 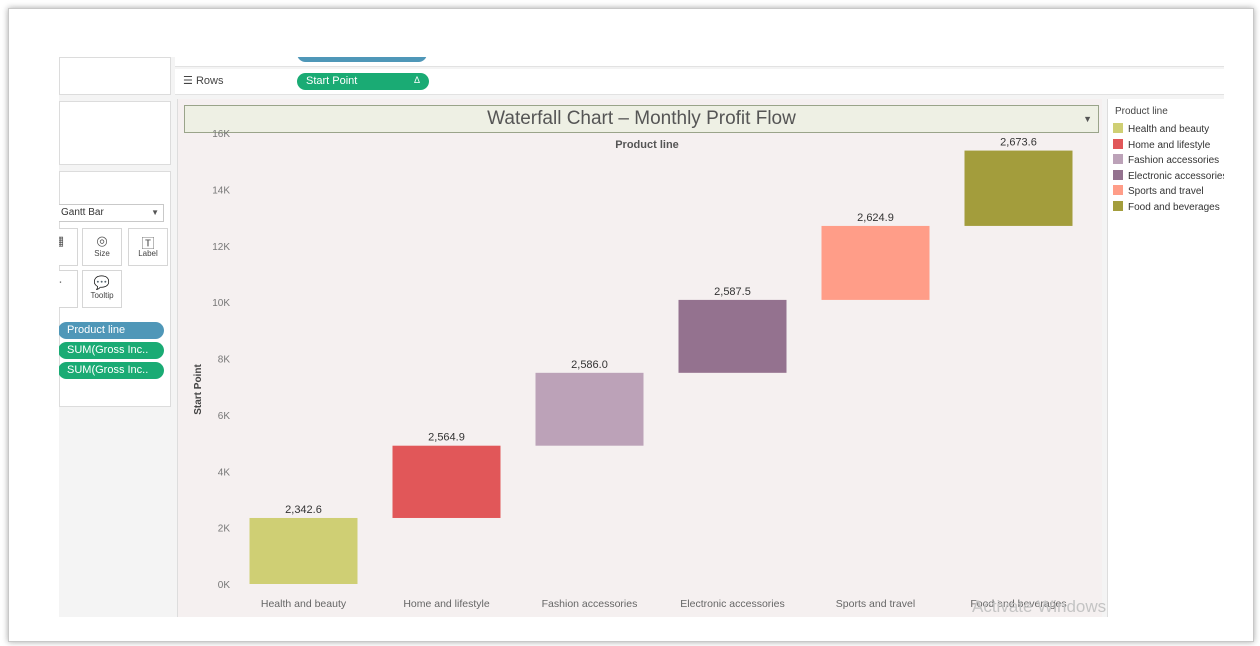 I want to click on x-category-label: Fashion accessories, so click(x=590, y=604).